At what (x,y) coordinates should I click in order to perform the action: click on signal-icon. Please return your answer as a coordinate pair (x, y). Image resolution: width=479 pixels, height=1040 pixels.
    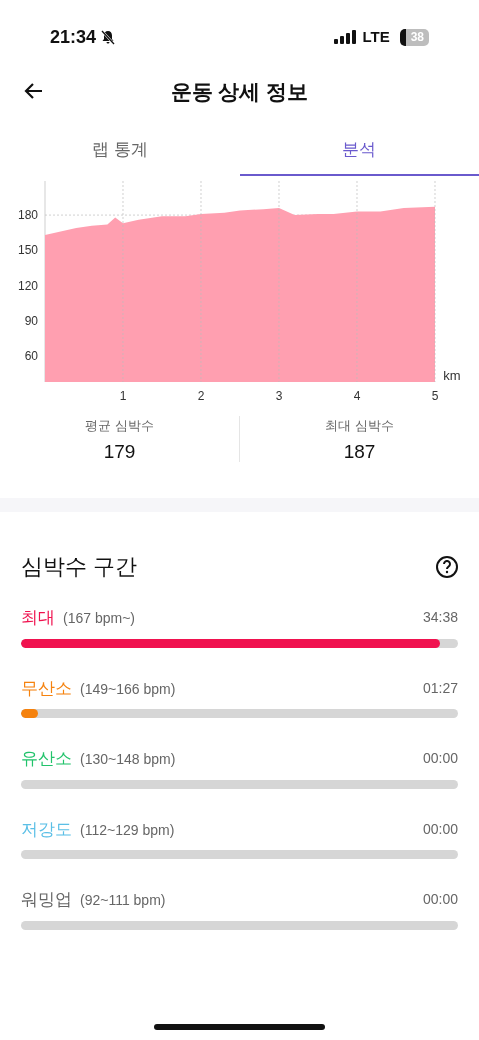
    Looking at the image, I should click on (345, 37).